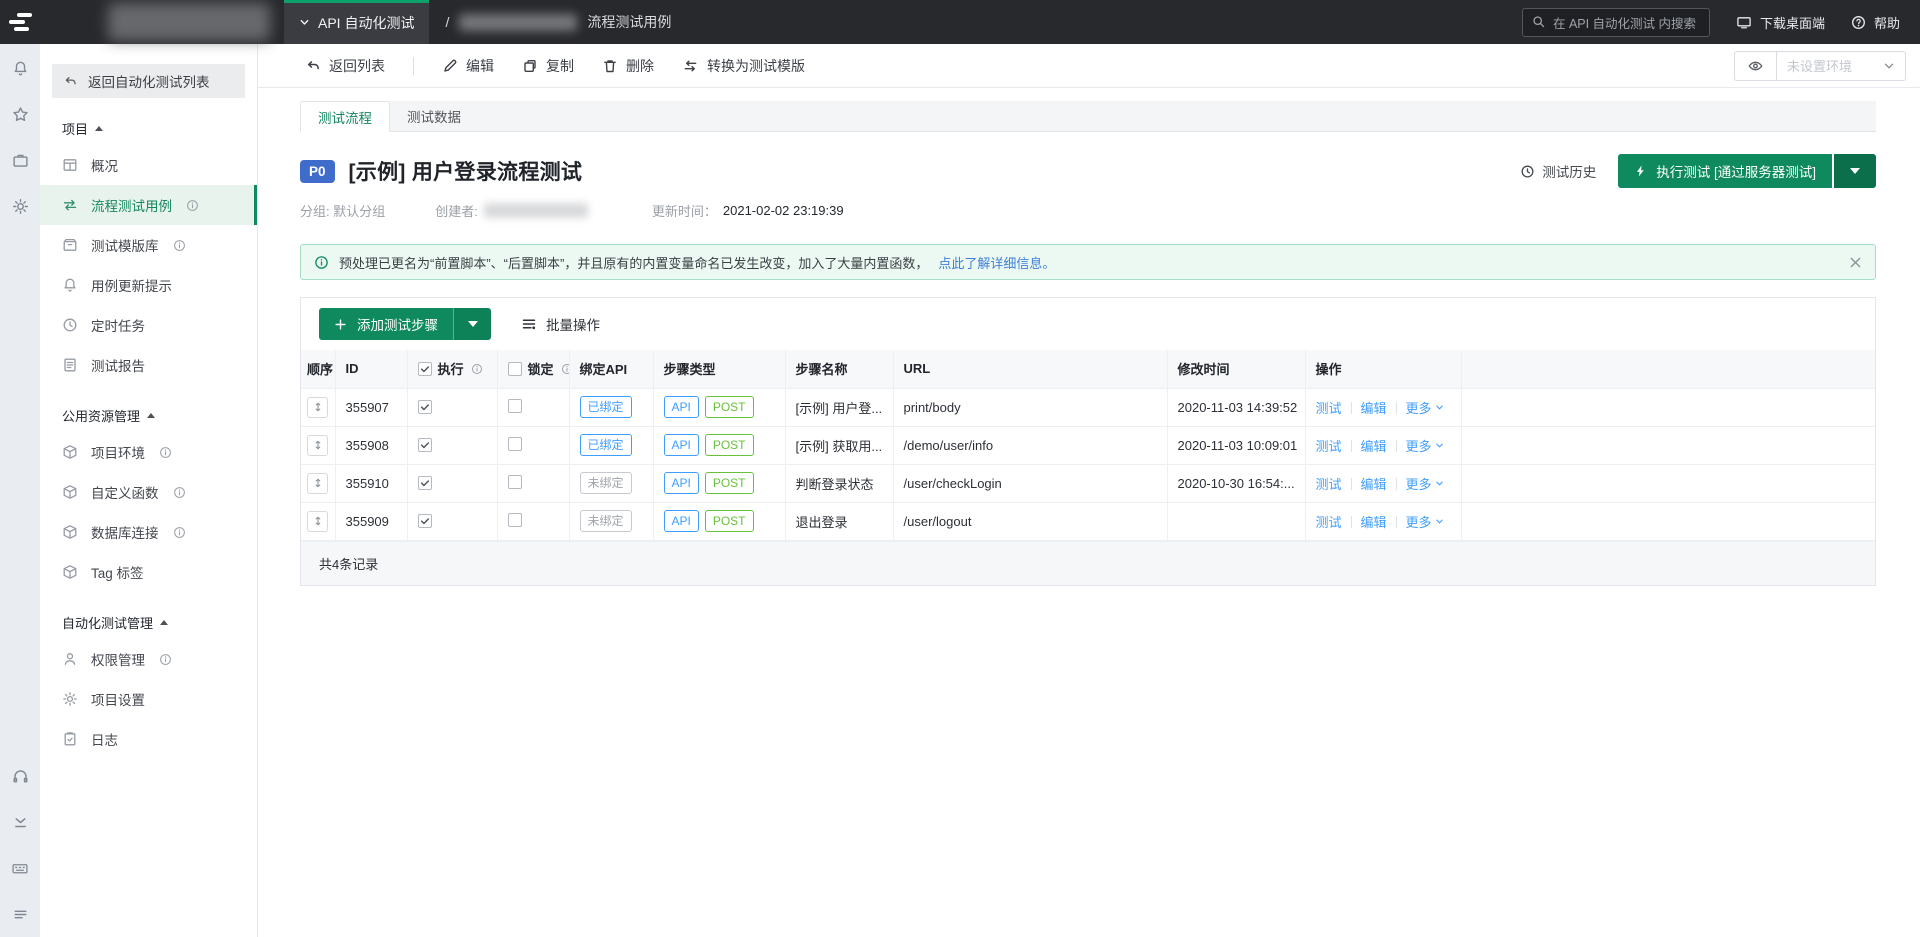  What do you see at coordinates (20, 114) in the screenshot?
I see `favorites-star-icon` at bounding box center [20, 114].